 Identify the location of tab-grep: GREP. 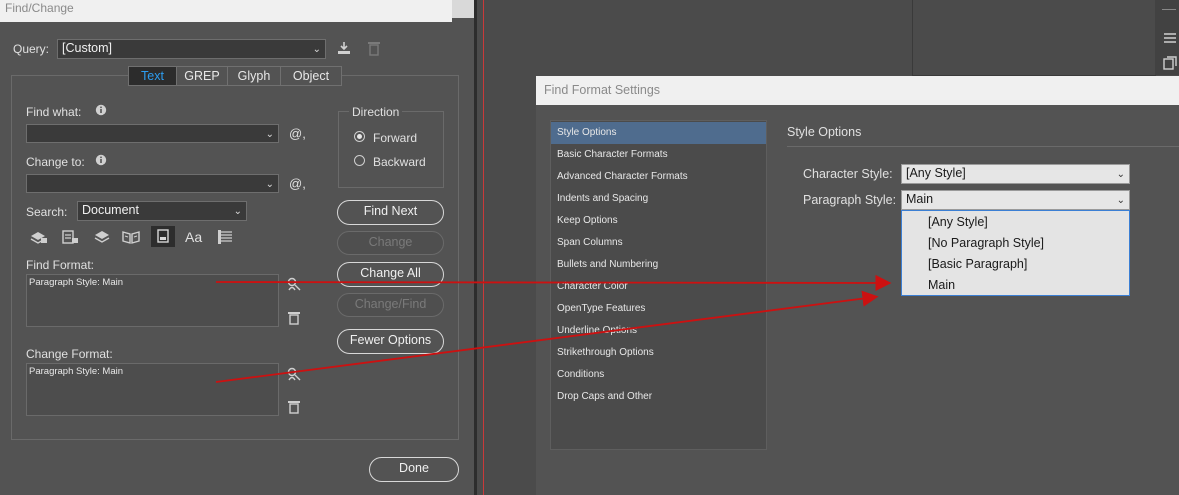
(202, 76).